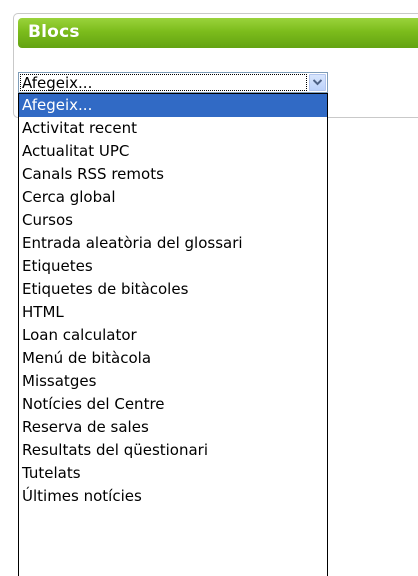  Describe the element at coordinates (173, 151) in the screenshot. I see `dropdown-option: Actualitat UPC` at that location.